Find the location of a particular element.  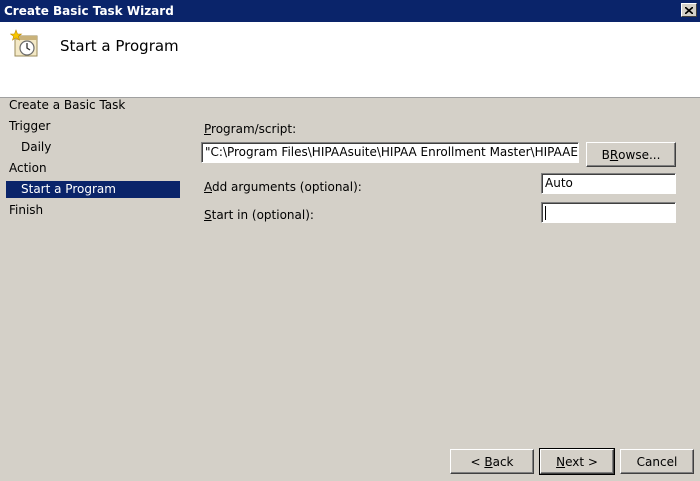

nav-item-start-a-program: Start a Program is located at coordinates (93, 189).